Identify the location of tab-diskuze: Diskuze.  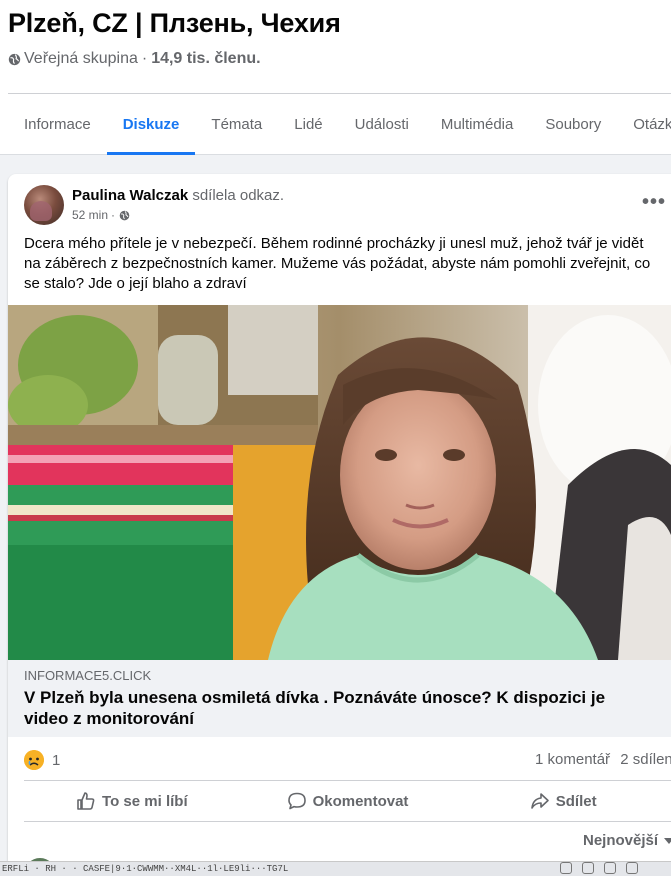
(151, 124).